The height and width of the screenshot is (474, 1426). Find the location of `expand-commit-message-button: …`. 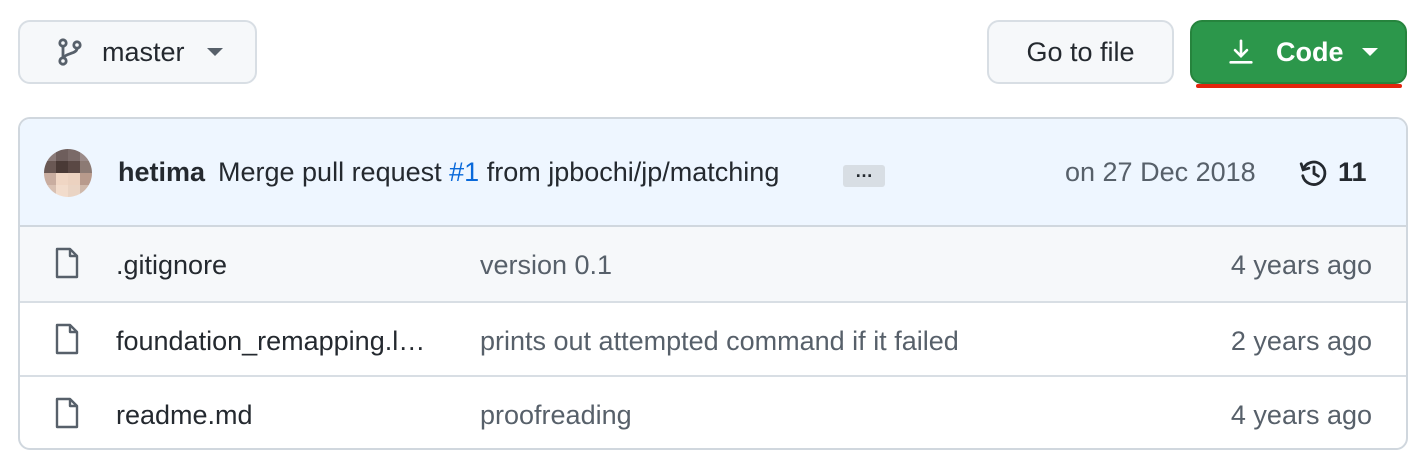

expand-commit-message-button: … is located at coordinates (864, 174).